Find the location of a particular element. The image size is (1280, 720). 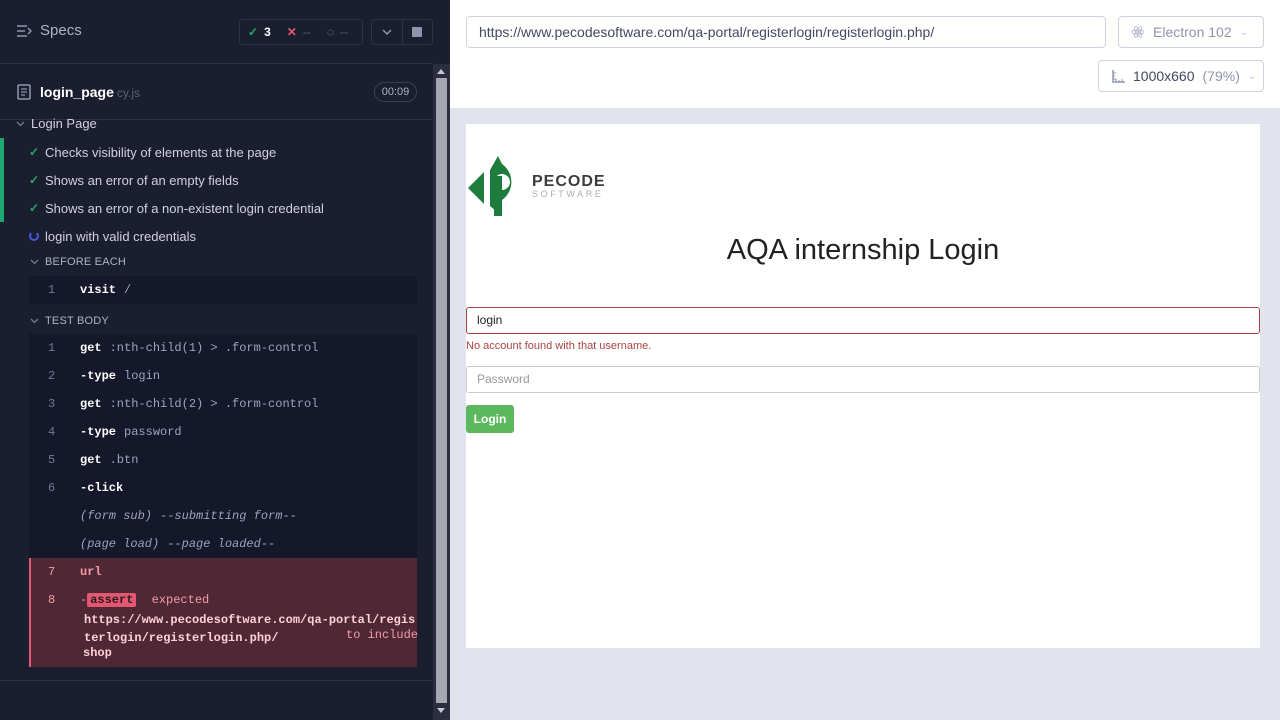

browser-selector: Electron 102 ⌄ is located at coordinates (1191, 32).